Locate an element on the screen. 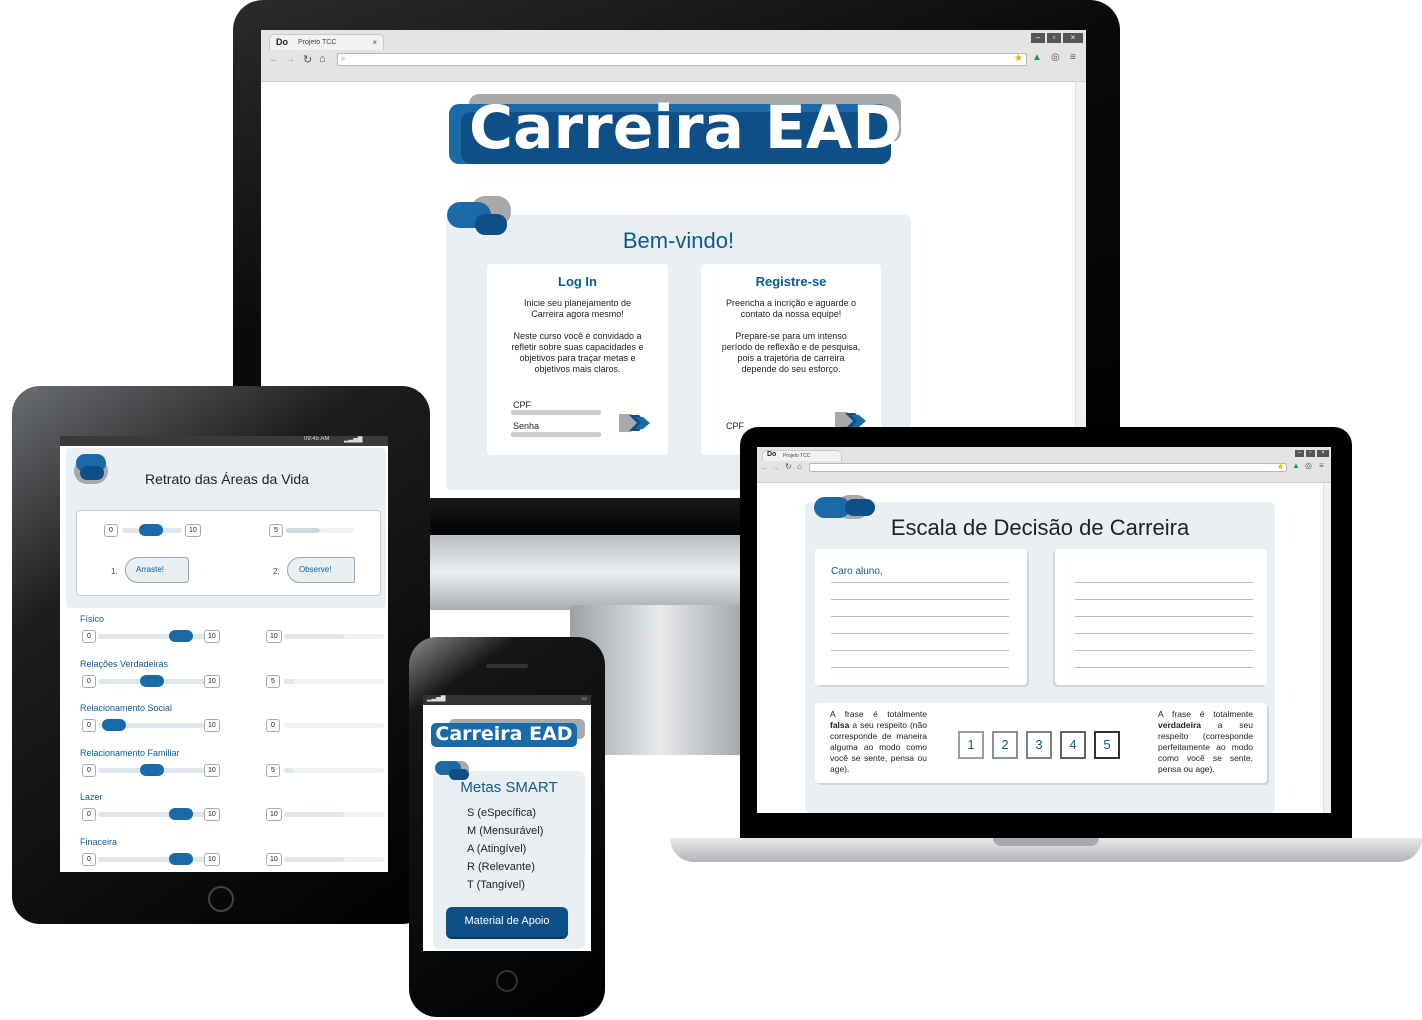 The height and width of the screenshot is (1020, 1422). support-material-button: Material de Apoio is located at coordinates (507, 922).